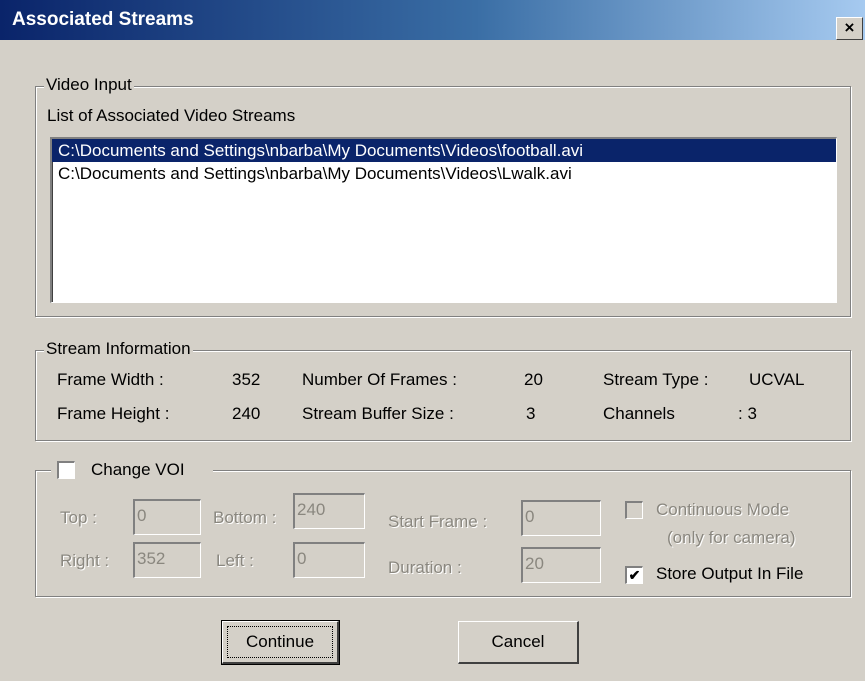  I want to click on cancel-label: Cancel, so click(518, 641).